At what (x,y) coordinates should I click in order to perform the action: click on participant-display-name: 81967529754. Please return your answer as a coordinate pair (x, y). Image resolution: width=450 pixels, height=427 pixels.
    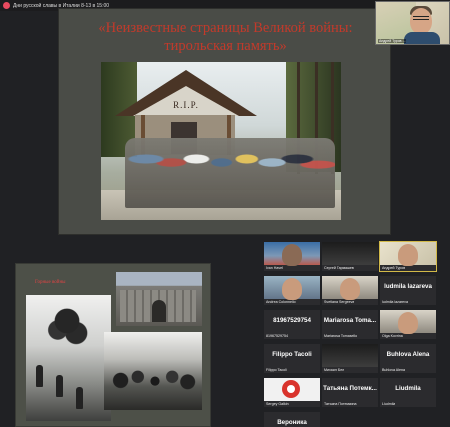
    Looking at the image, I should click on (292, 320).